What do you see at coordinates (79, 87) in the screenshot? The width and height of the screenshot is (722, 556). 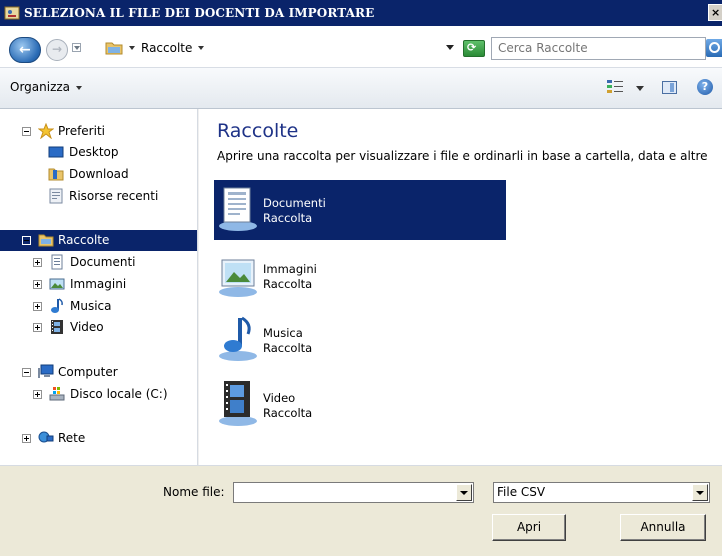 I see `chevron-down-icon` at bounding box center [79, 87].